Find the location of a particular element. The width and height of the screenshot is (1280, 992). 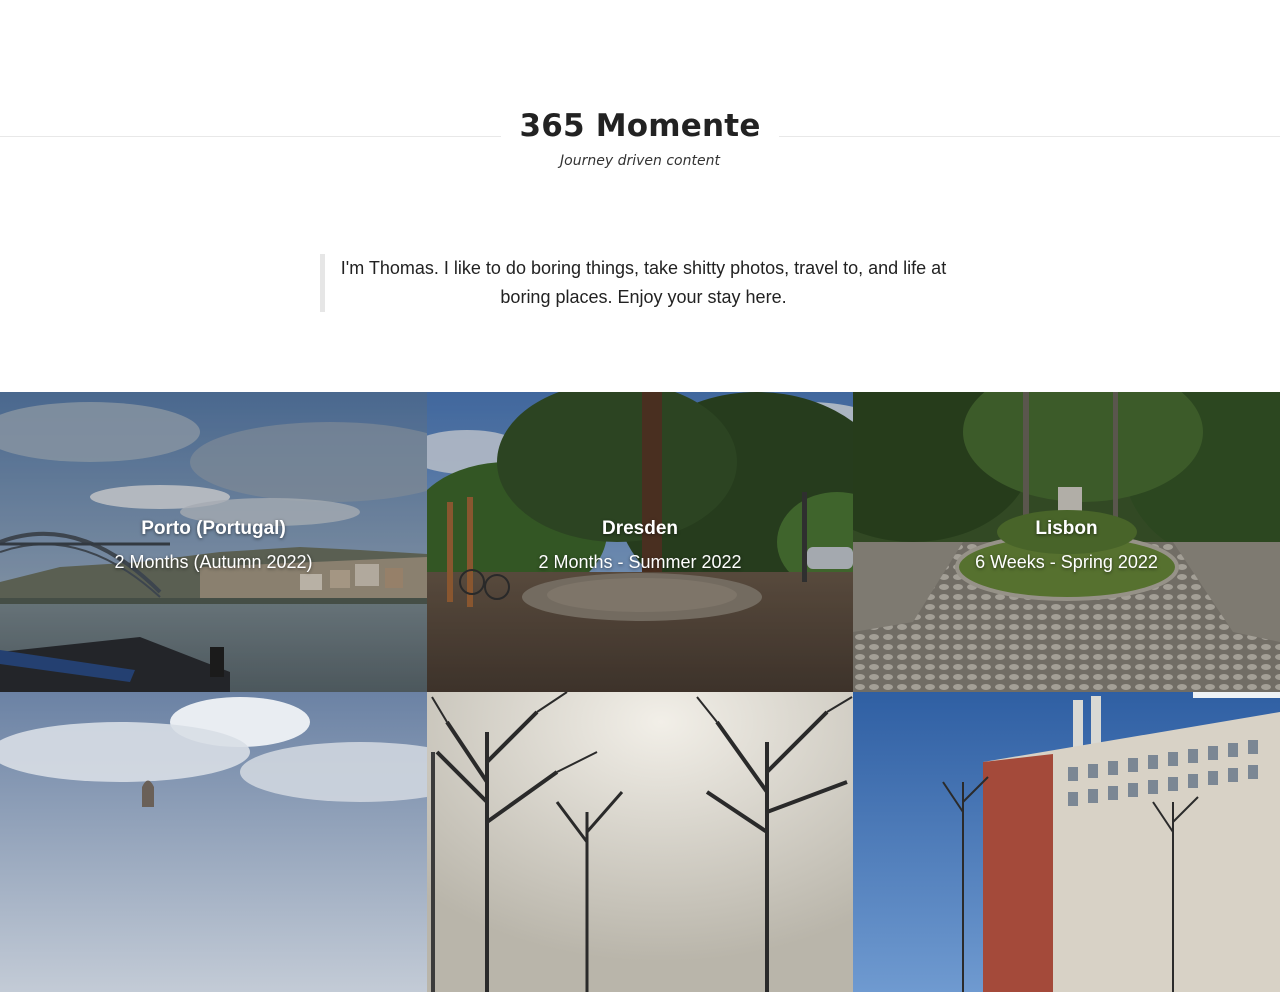

tile-place: Porto (Portugal) is located at coordinates (213, 528).